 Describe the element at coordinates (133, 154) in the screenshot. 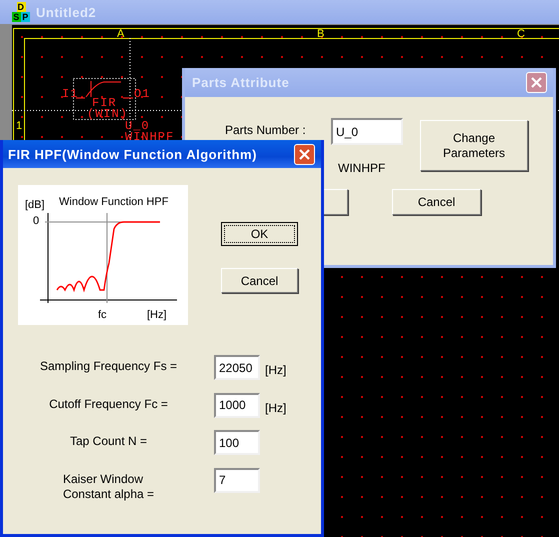

I see `dialog-title: FIR HPF(Window Function Algorithm)` at that location.